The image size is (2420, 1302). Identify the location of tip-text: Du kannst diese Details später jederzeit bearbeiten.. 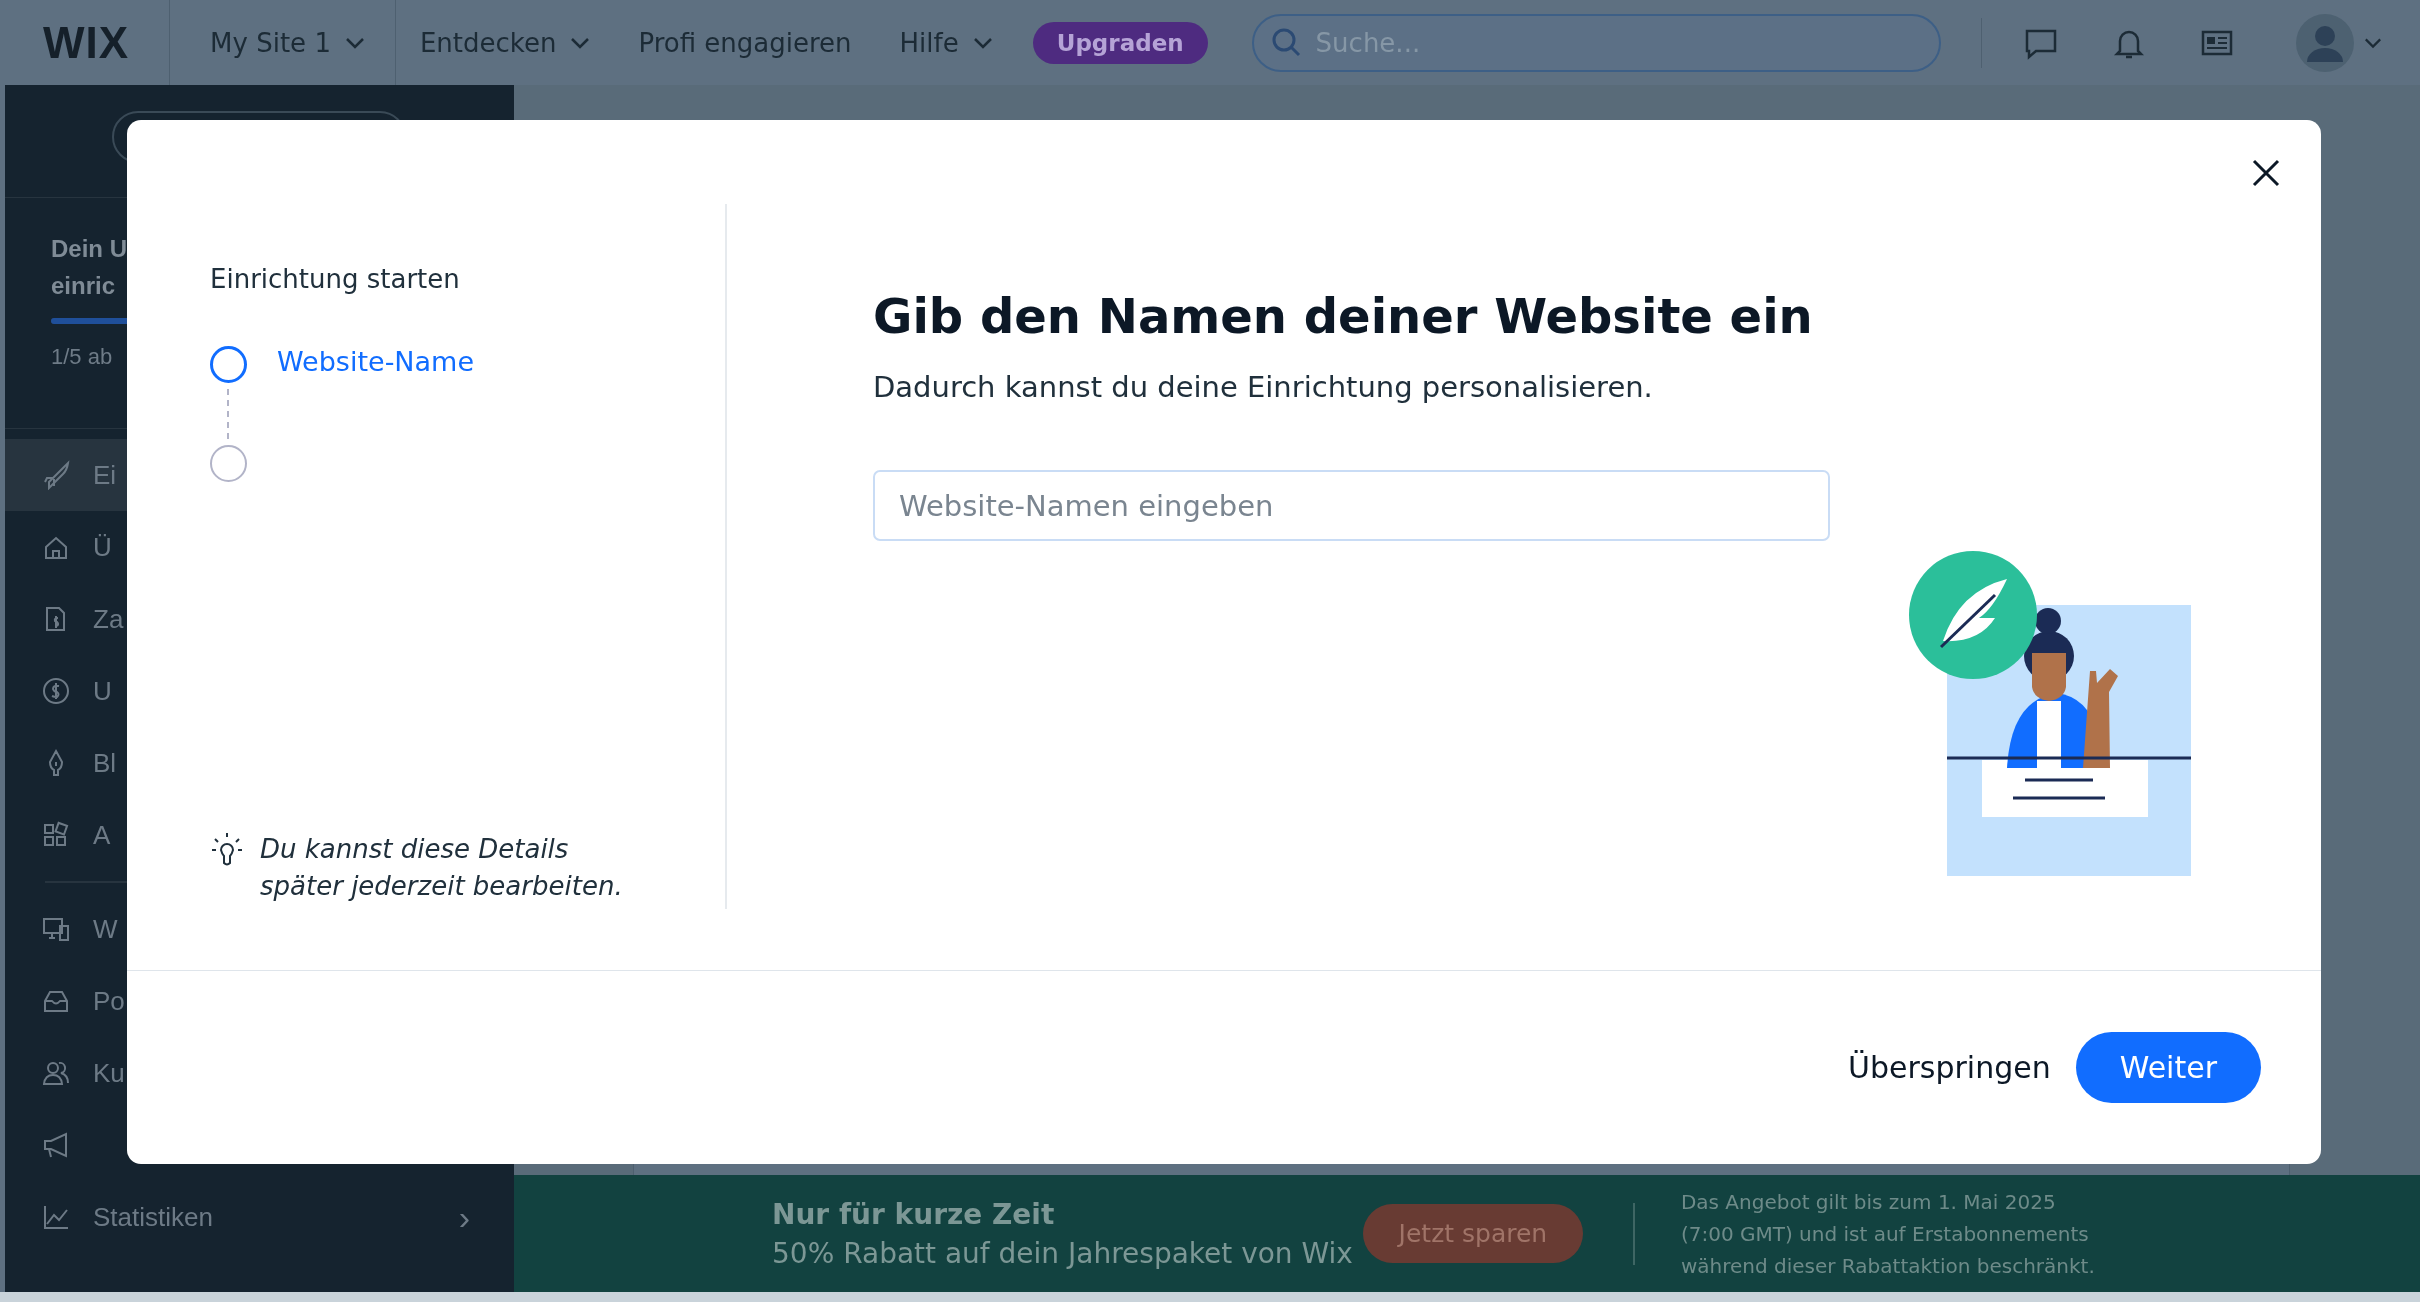
(442, 868).